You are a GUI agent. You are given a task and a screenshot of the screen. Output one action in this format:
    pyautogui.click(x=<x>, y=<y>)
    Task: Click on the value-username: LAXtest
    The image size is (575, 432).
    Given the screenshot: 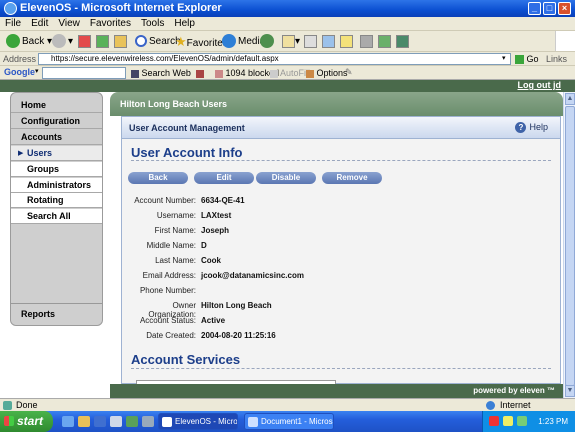 What is the action you would take?
    pyautogui.click(x=216, y=215)
    